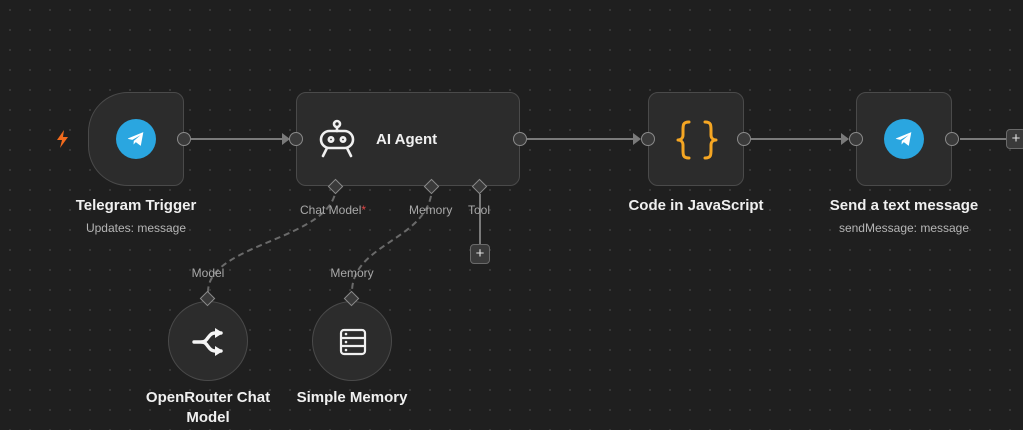 Image resolution: width=1023 pixels, height=430 pixels. What do you see at coordinates (904, 205) in the screenshot?
I see `send-message-title: Send a text message` at bounding box center [904, 205].